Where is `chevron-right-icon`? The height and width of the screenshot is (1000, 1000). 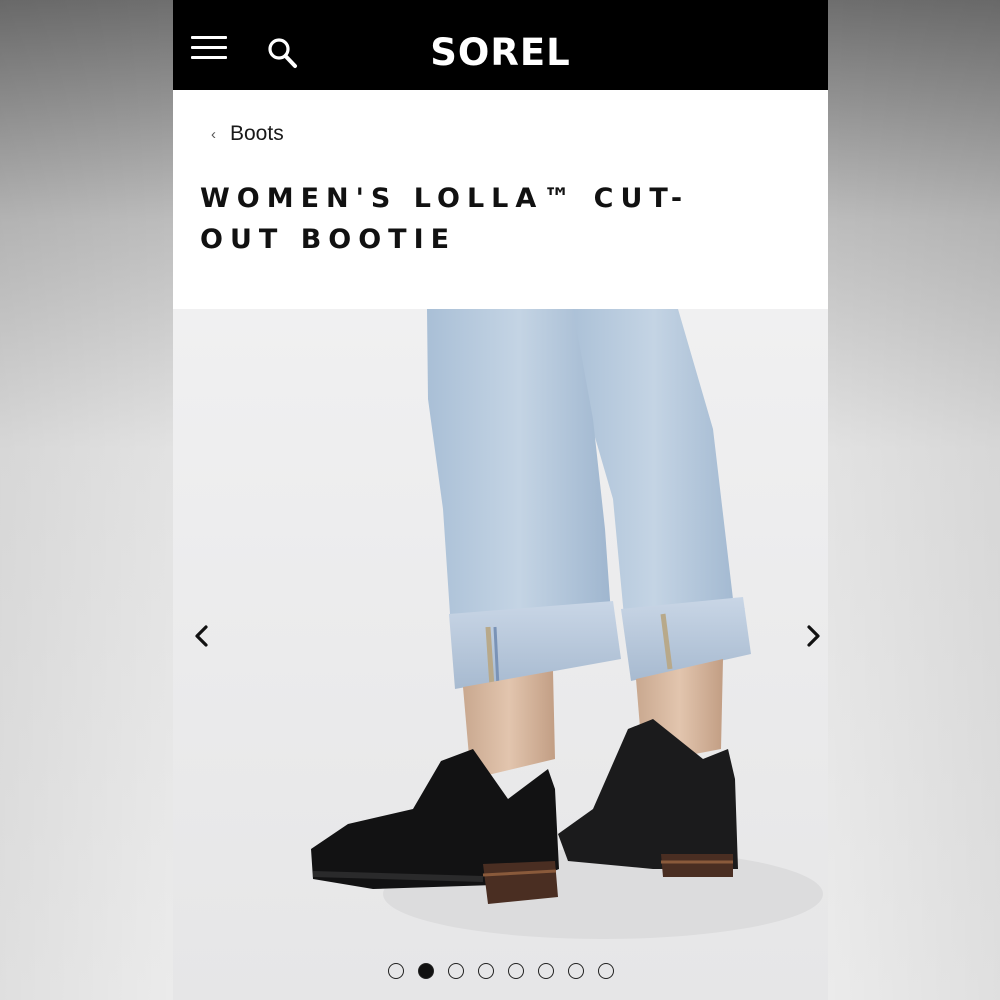
chevron-right-icon is located at coordinates (813, 636).